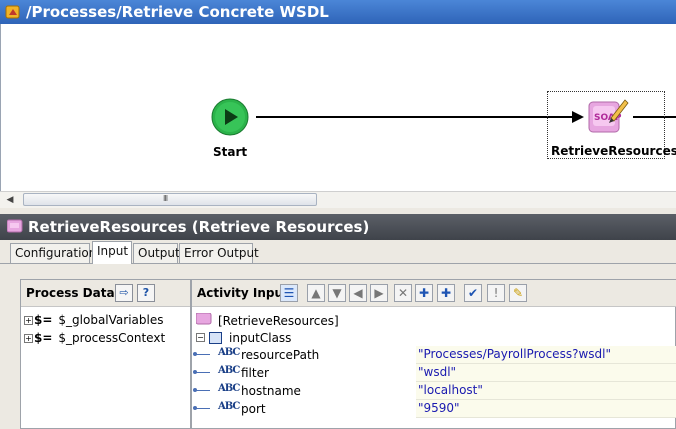  What do you see at coordinates (546, 373) in the screenshot?
I see `field-value-filter: "wsdl"` at bounding box center [546, 373].